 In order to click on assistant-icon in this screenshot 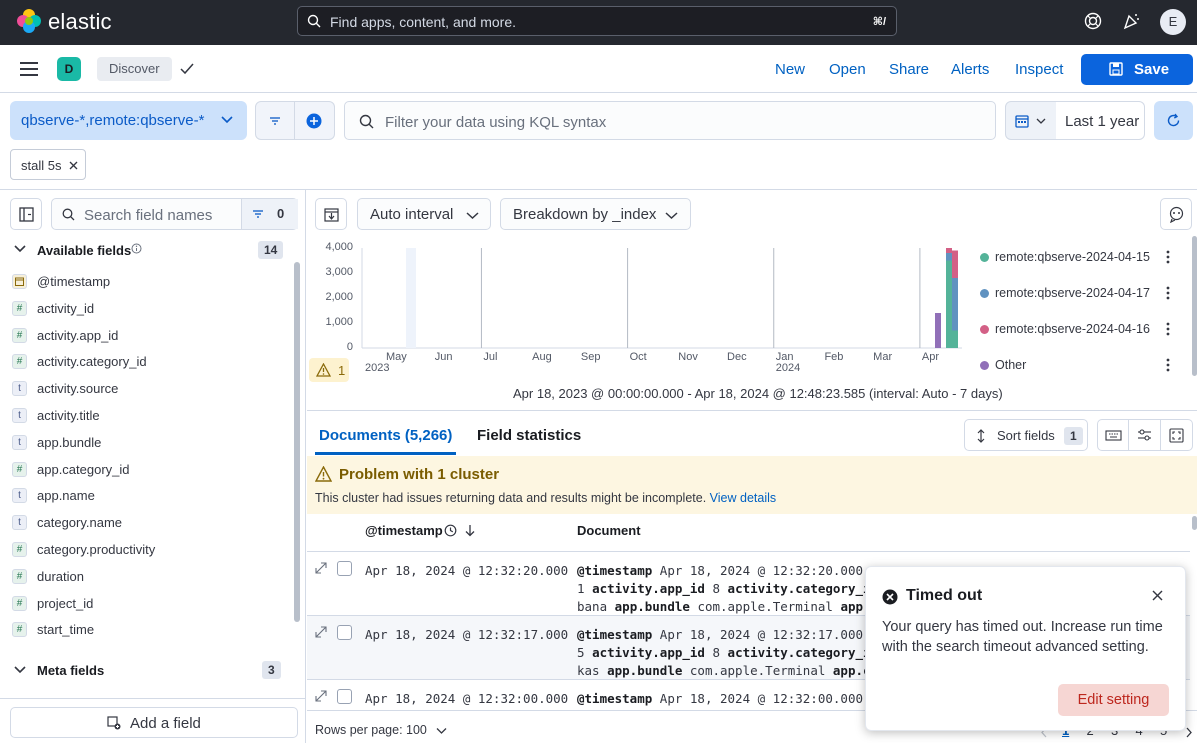, I will do `click(1176, 214)`.